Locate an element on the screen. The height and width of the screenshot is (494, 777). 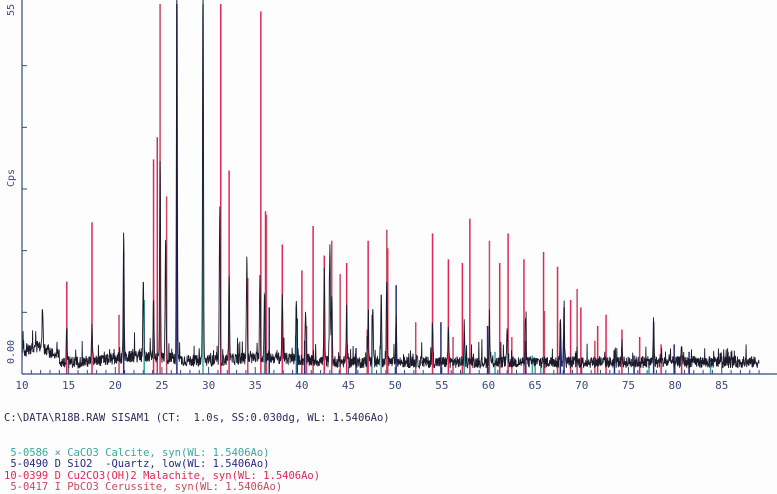
y-tick-label-top: 55 is located at coordinates (11, 10).